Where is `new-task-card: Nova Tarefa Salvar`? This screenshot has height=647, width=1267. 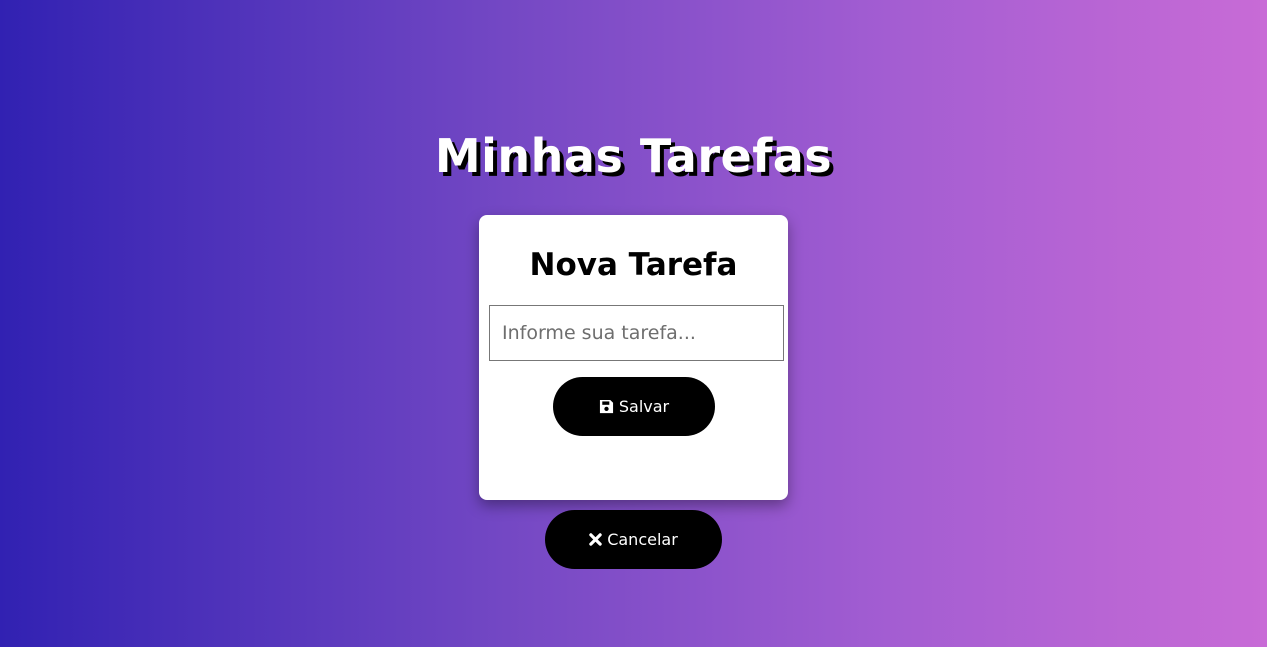
new-task-card: Nova Tarefa Salvar is located at coordinates (633, 357).